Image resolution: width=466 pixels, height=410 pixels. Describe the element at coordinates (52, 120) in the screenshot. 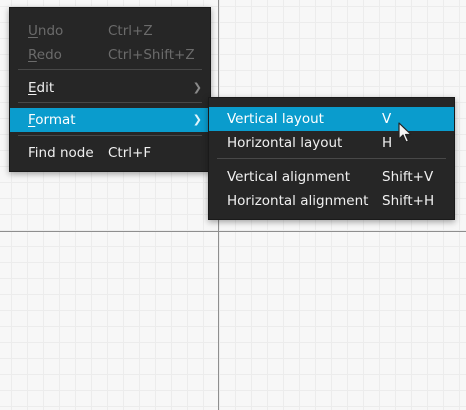

I see `menu-item-label: Format` at that location.